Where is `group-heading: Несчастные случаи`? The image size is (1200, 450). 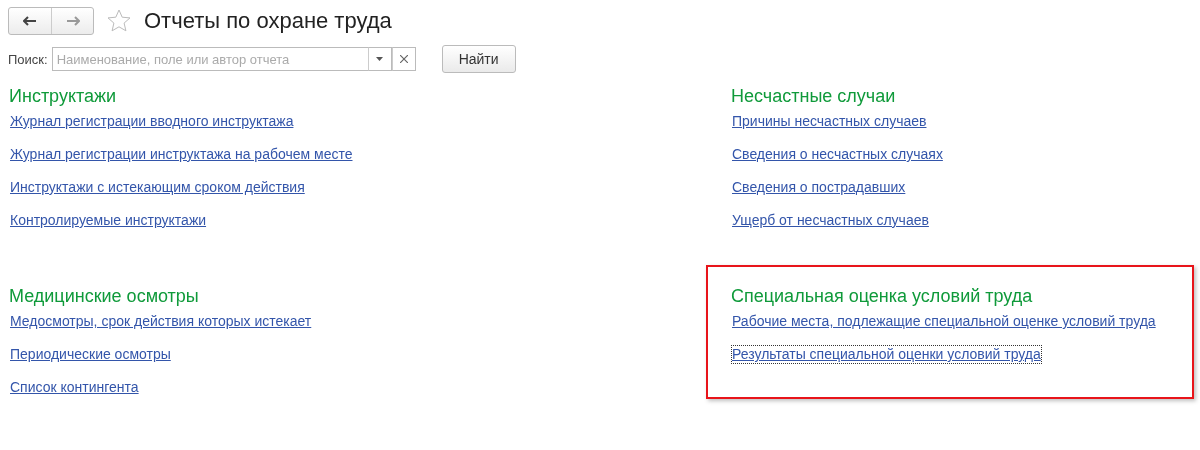
group-heading: Несчастные случаи is located at coordinates (813, 96).